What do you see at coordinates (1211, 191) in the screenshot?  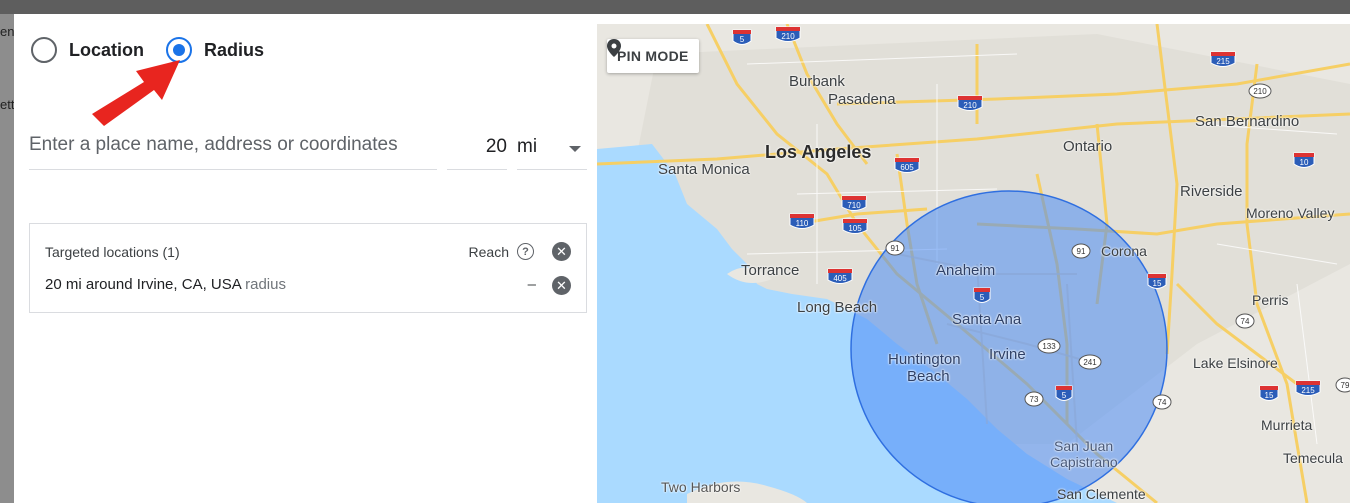 I see `map-label-riverside: Riverside` at bounding box center [1211, 191].